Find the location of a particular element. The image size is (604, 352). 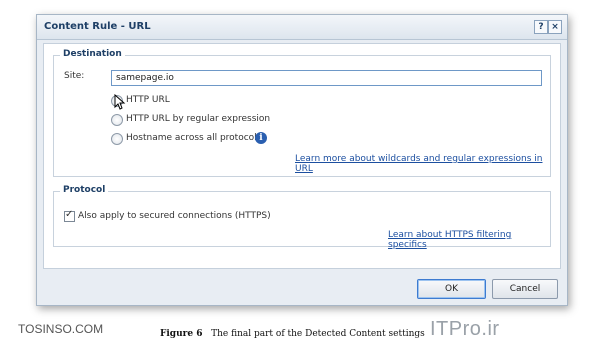

figure-number: Figure 6 is located at coordinates (181, 334).